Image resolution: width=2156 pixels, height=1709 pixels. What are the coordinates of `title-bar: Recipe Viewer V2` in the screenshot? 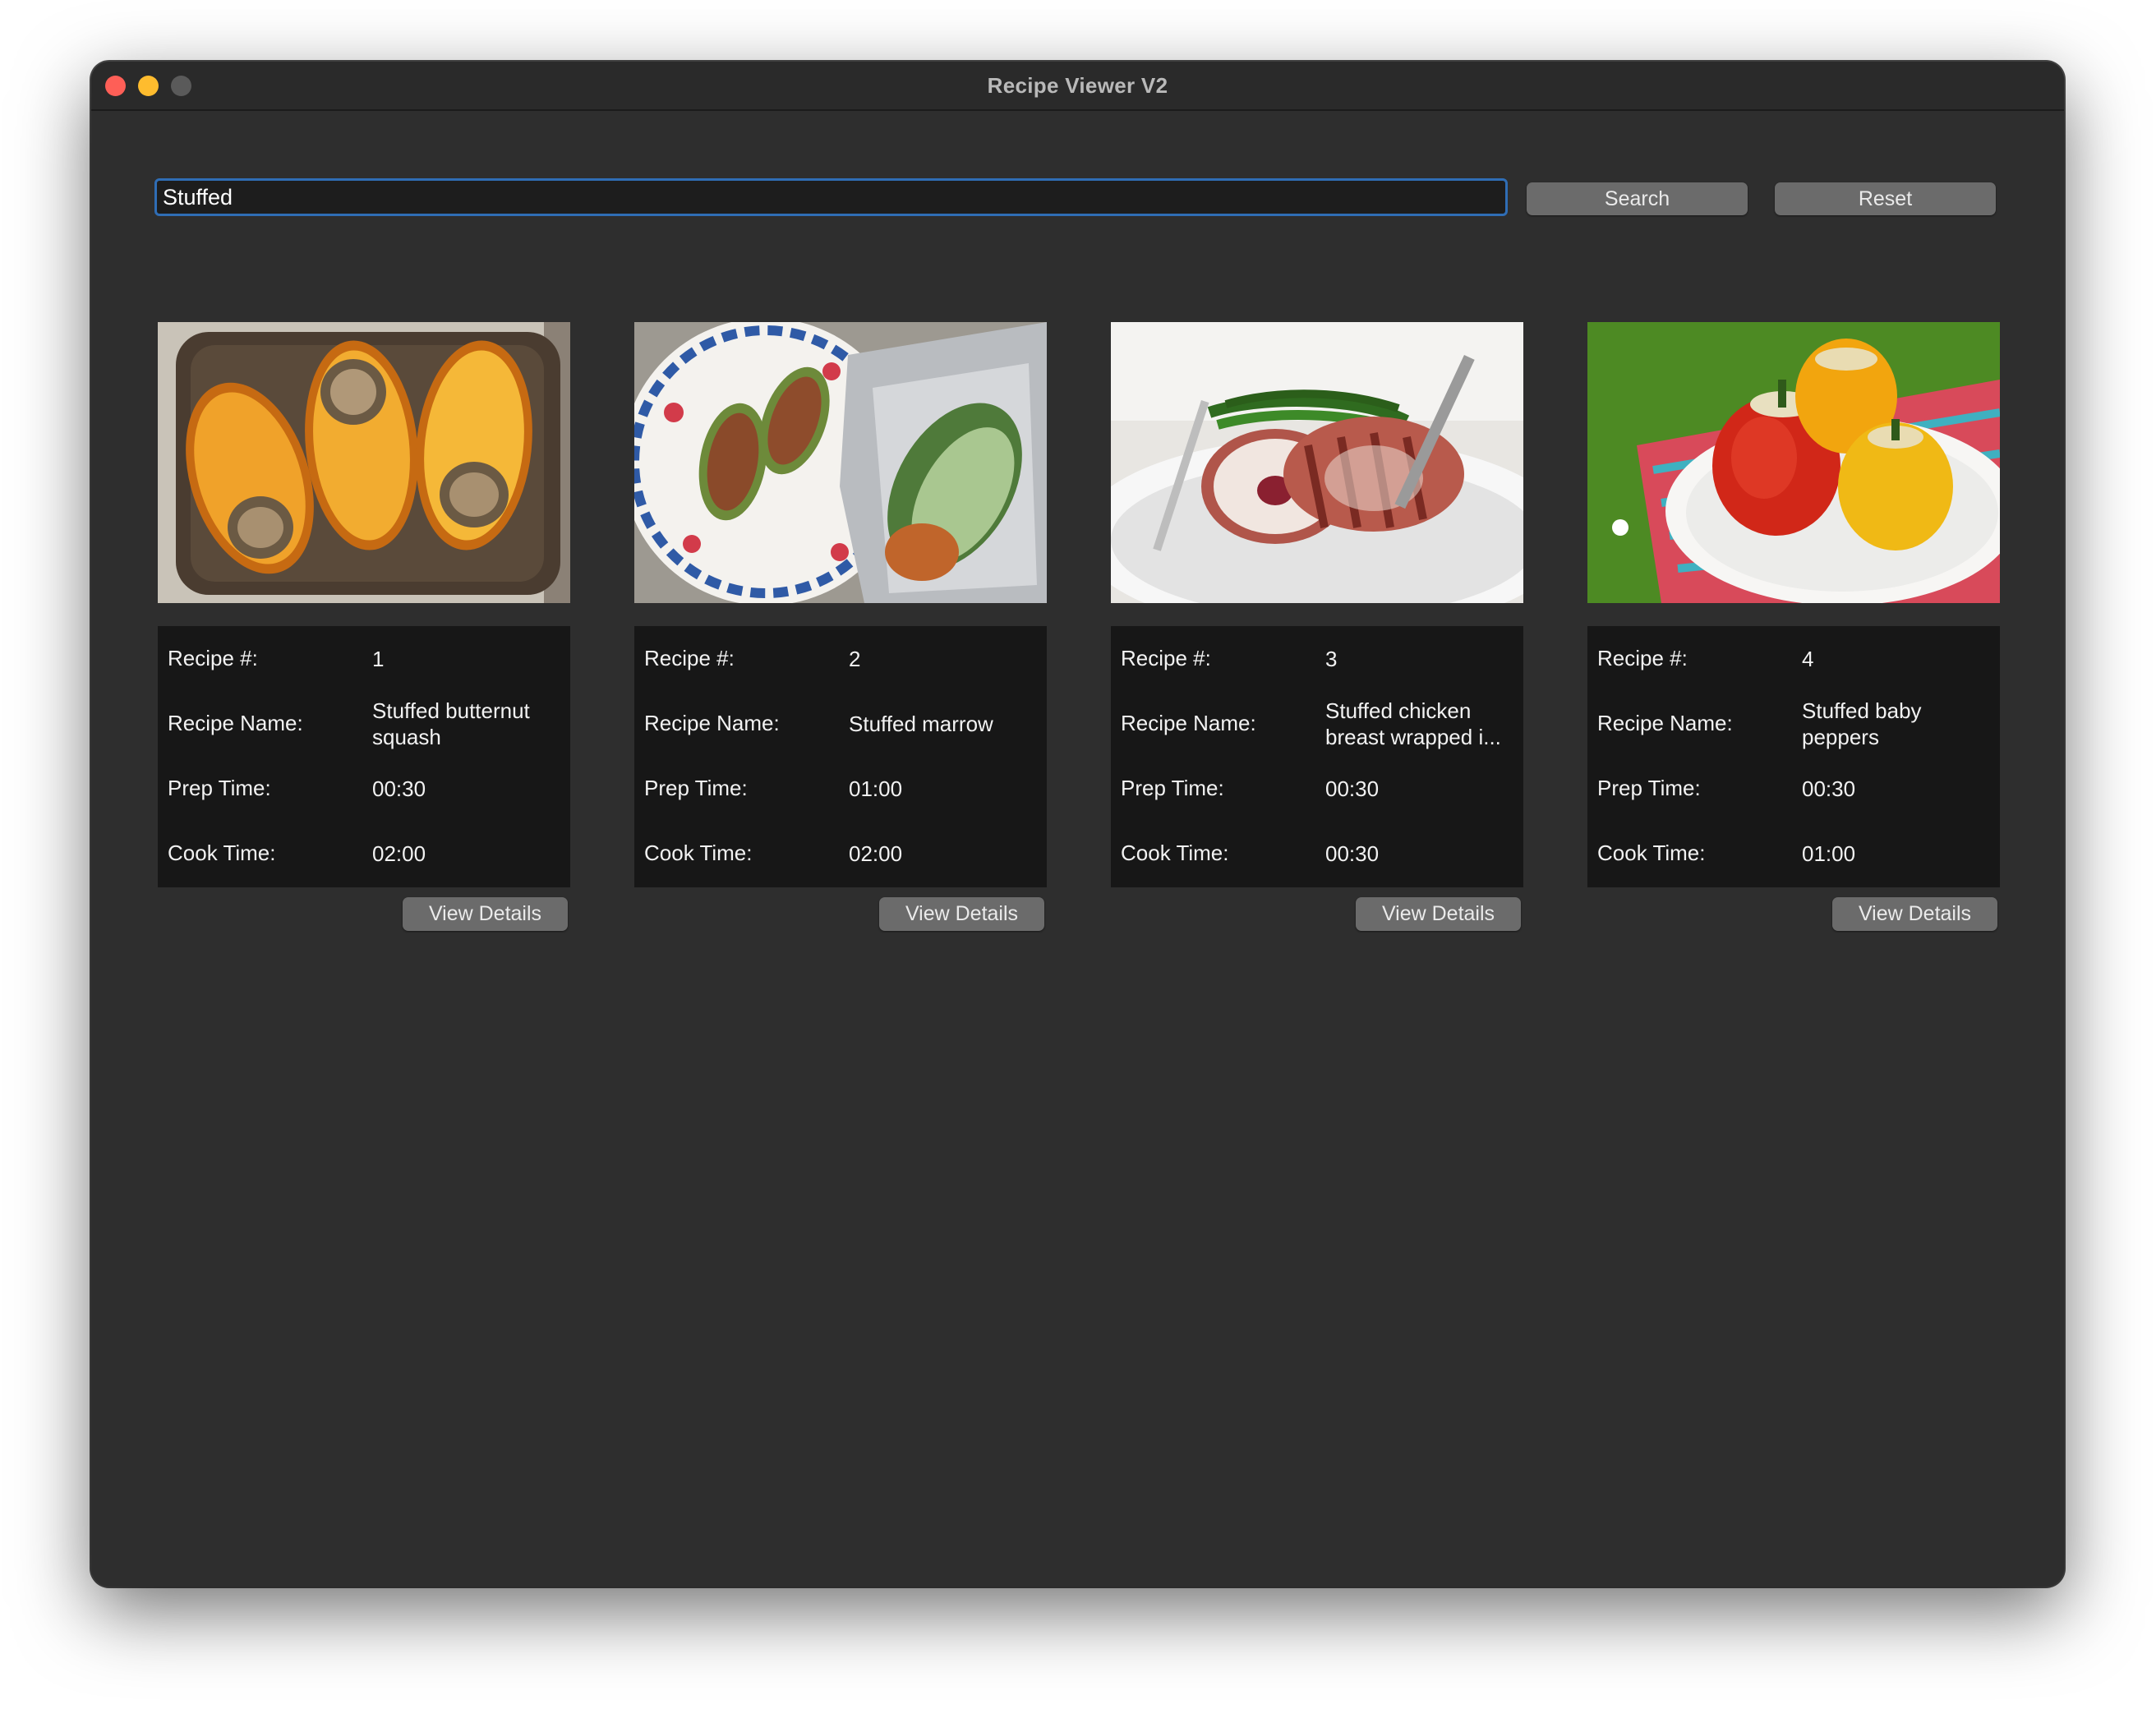 It's located at (1077, 86).